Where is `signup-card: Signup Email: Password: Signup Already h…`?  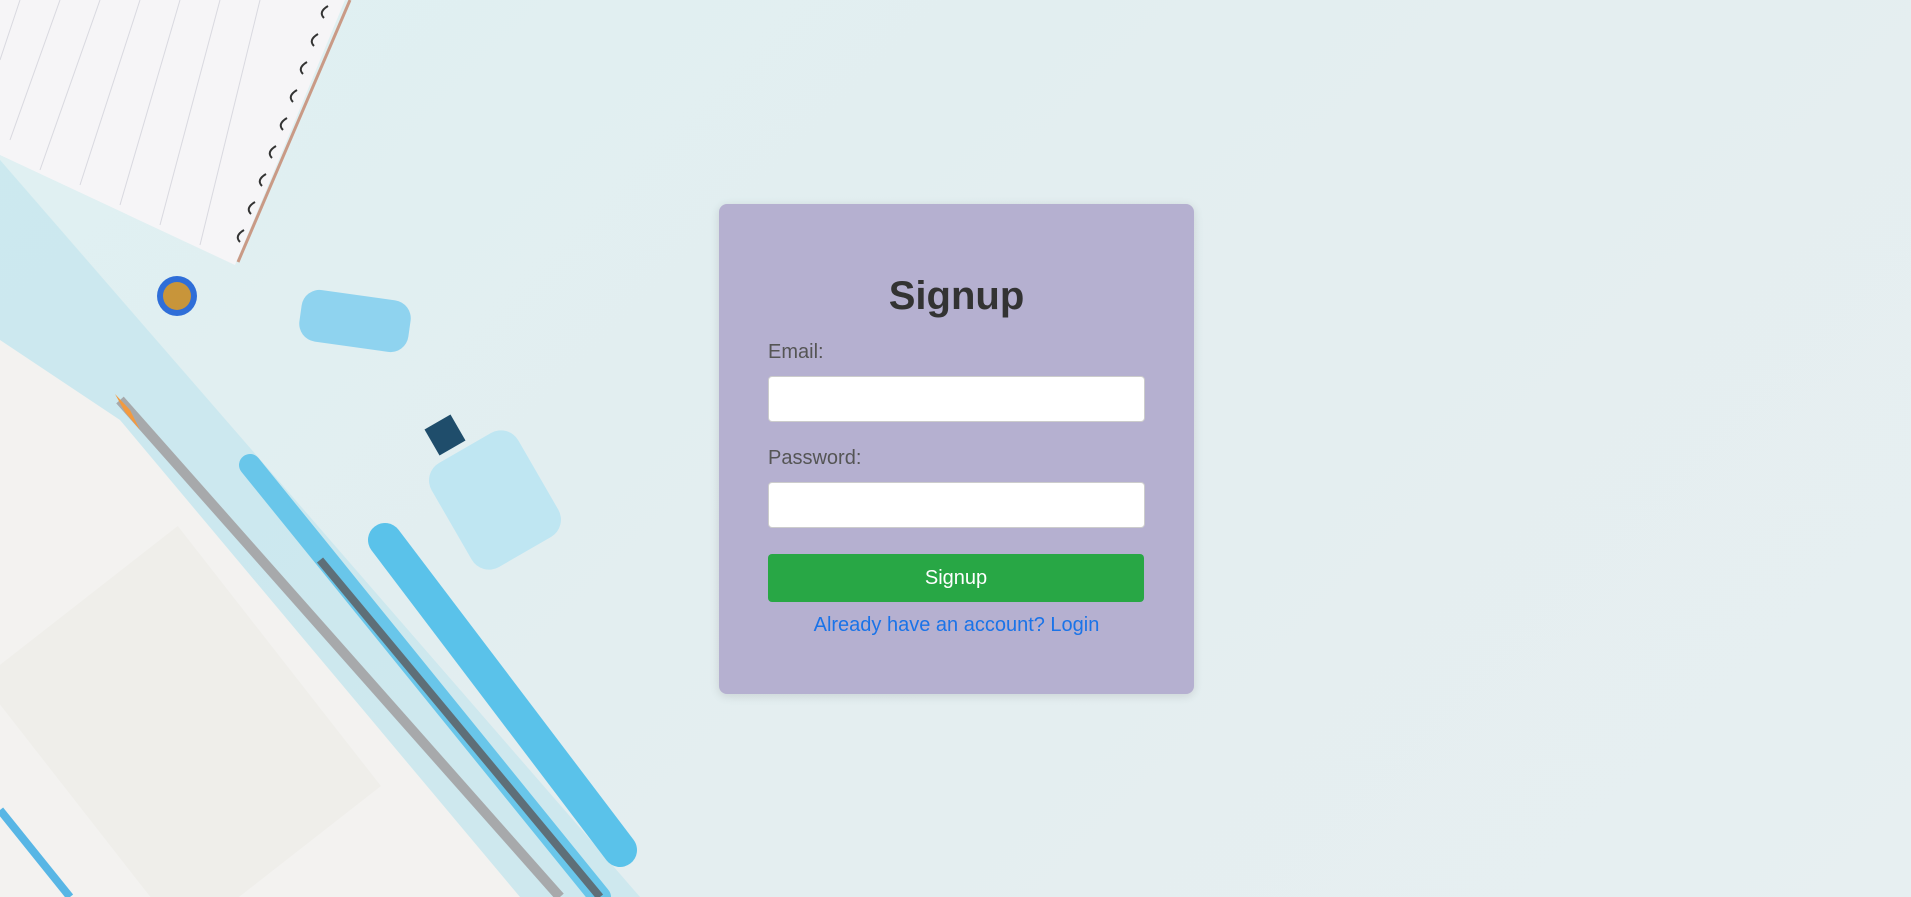 signup-card: Signup Email: Password: Signup Already h… is located at coordinates (956, 449).